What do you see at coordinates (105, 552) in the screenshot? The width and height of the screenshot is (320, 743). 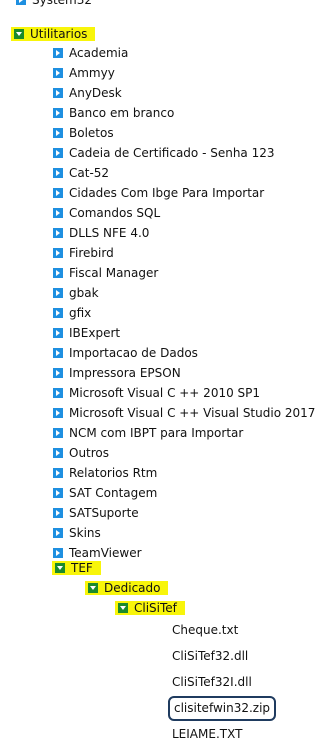 I see `tree-item-label: TeamViewer` at bounding box center [105, 552].